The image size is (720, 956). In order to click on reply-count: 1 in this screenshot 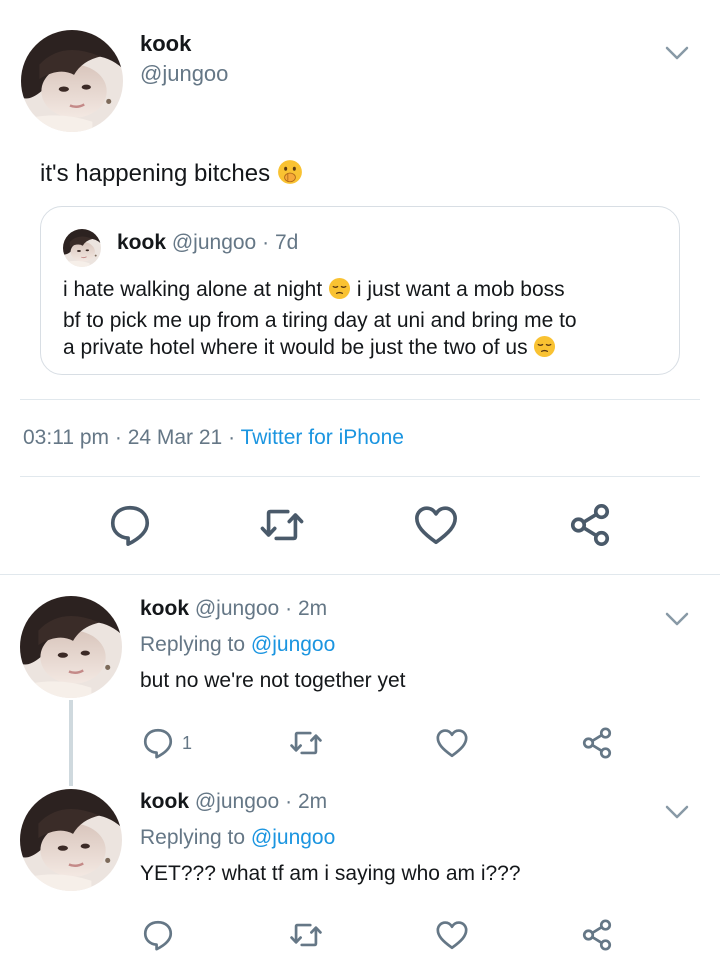, I will do `click(187, 743)`.